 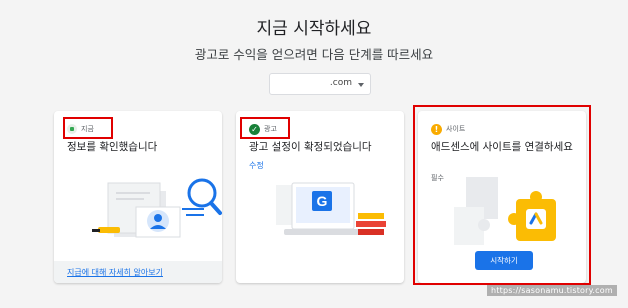 What do you see at coordinates (310, 147) in the screenshot?
I see `ad-settings-title: 광고 설정이 확정되었습니다` at bounding box center [310, 147].